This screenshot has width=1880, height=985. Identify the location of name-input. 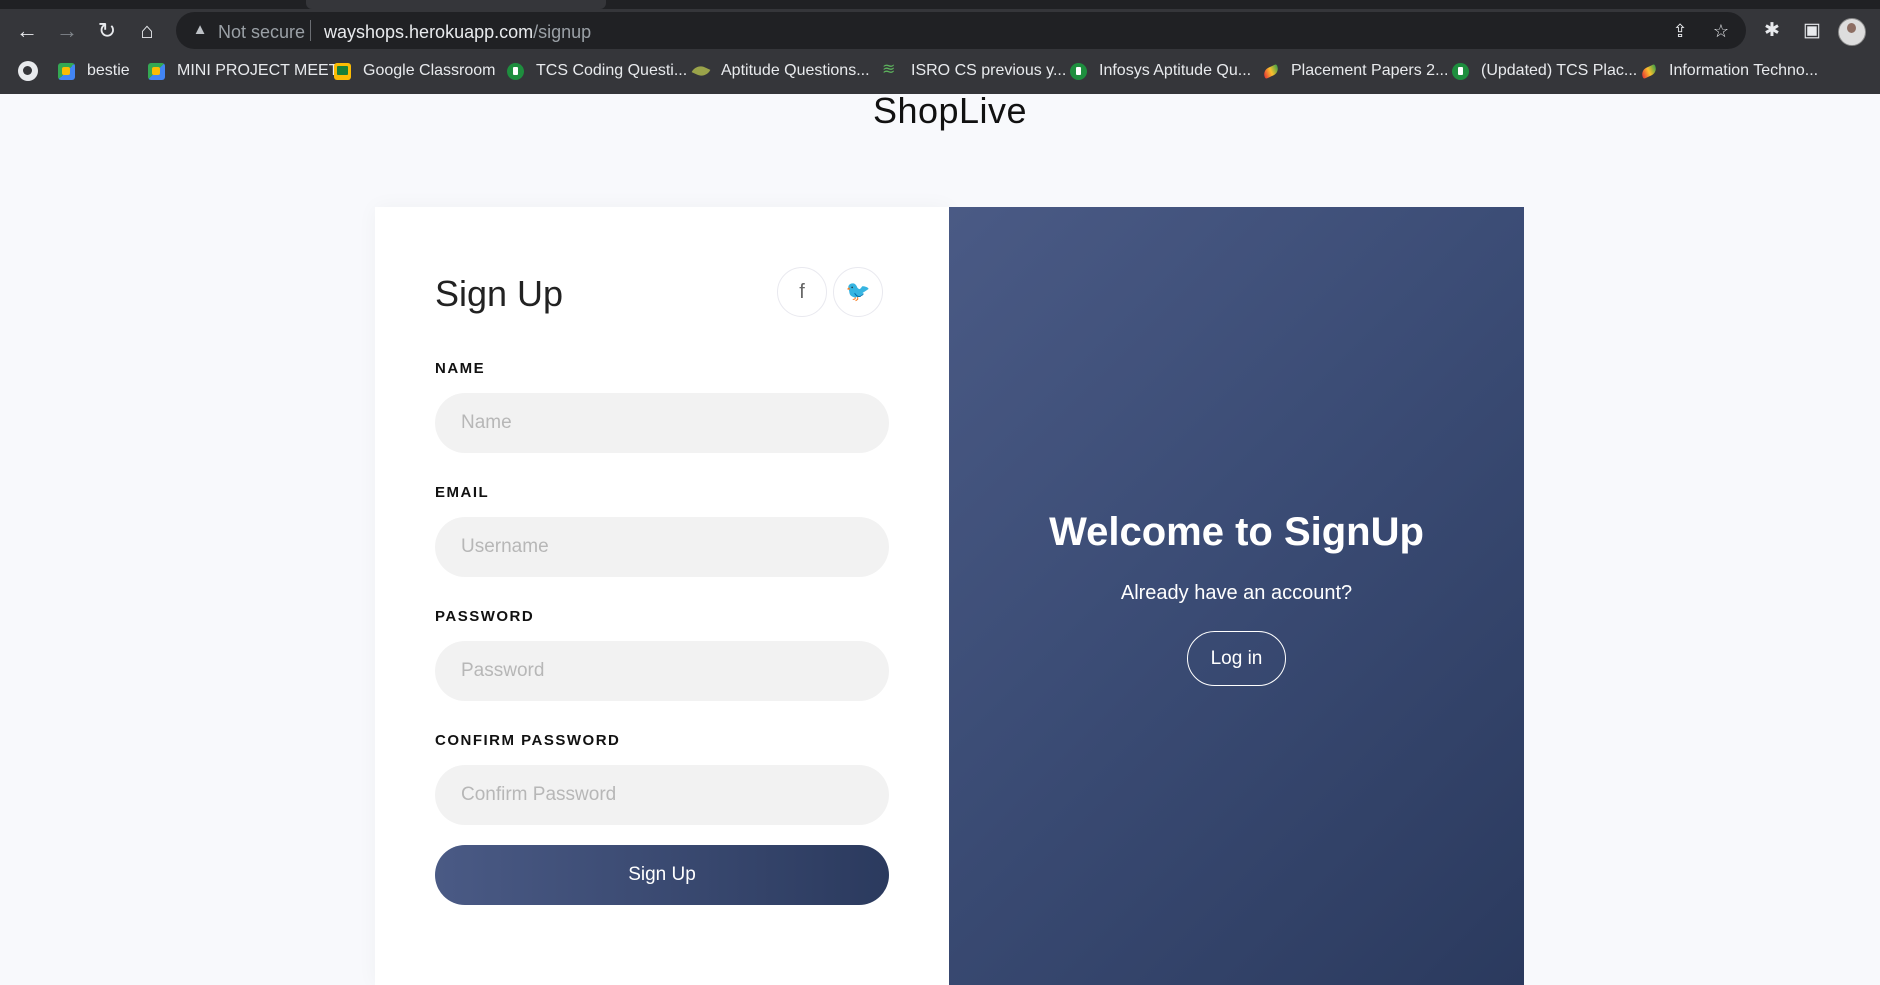
(662, 423).